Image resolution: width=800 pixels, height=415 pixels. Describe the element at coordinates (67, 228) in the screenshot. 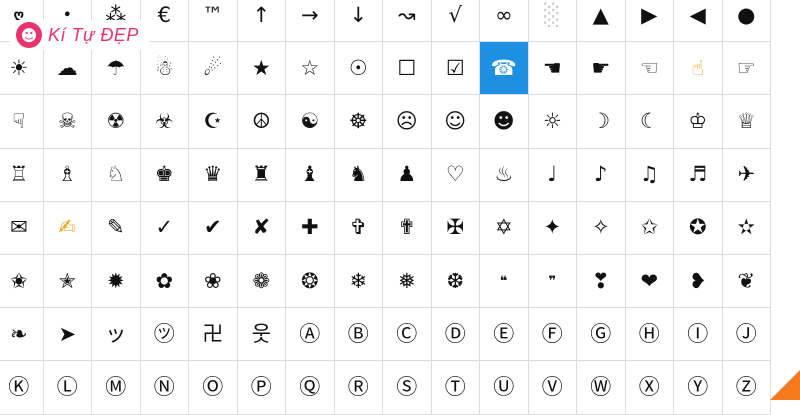

I see `symbol-cell: ✍` at that location.